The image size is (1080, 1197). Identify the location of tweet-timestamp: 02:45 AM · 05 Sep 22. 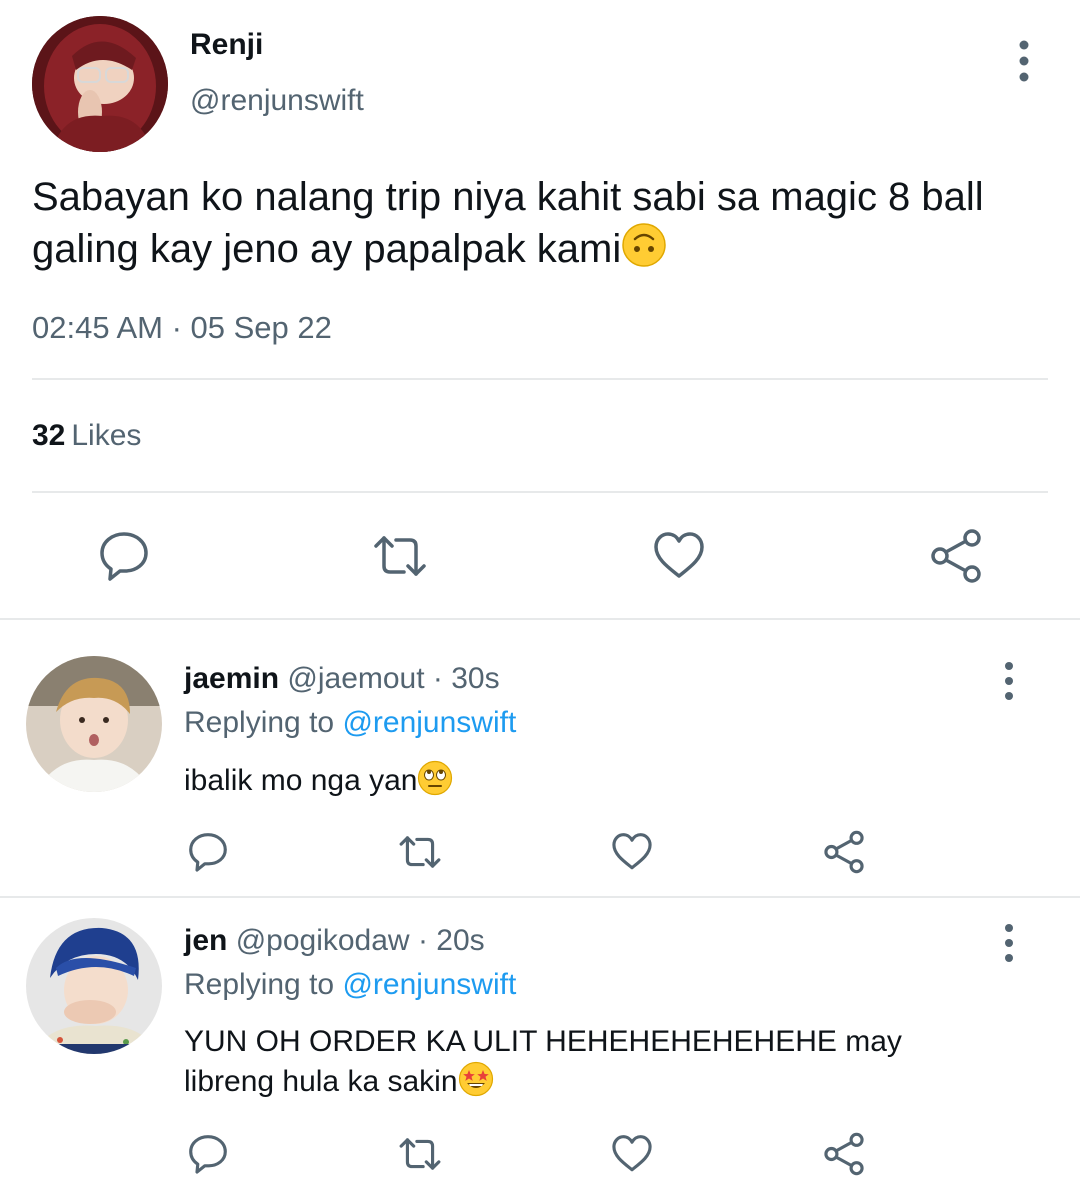
(182, 327).